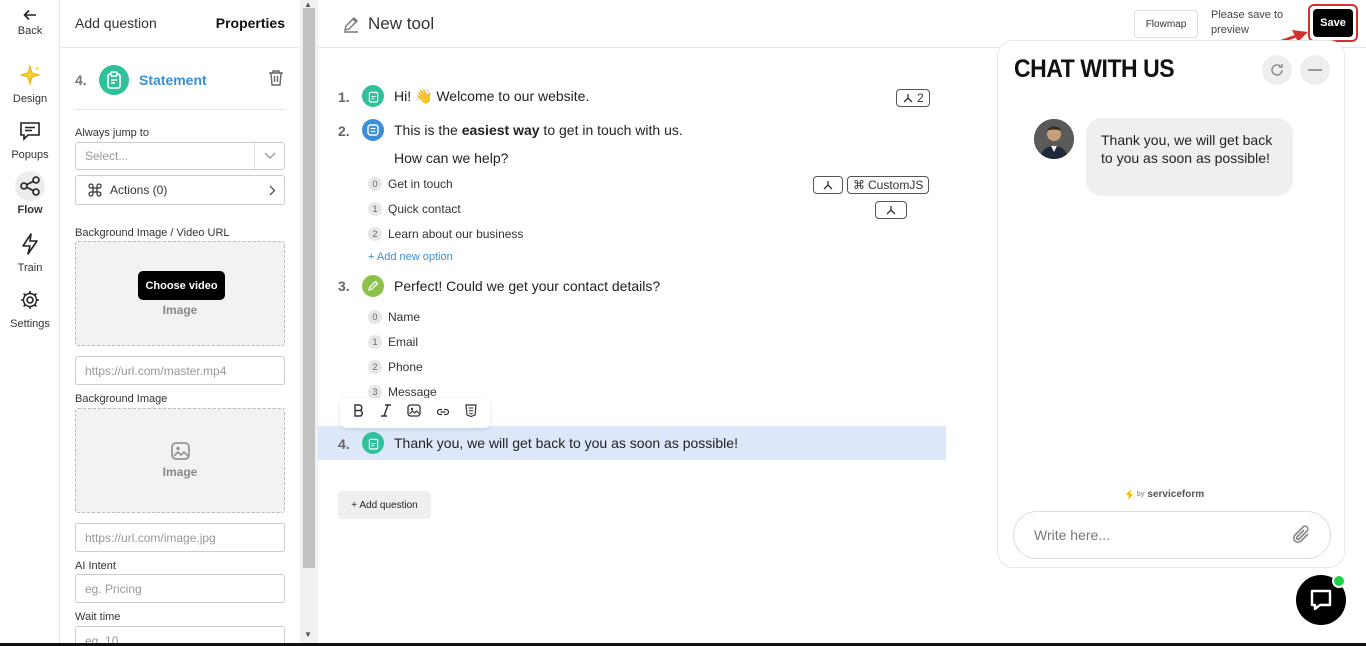 This screenshot has width=1366, height=646. Describe the element at coordinates (1277, 70) in the screenshot. I see `refresh-icon` at that location.